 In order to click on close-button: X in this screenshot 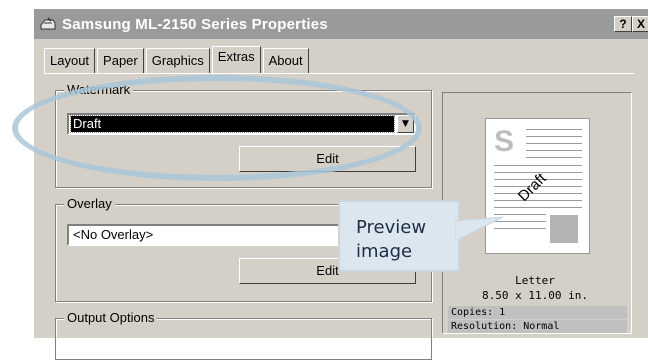, I will do `click(640, 24)`.